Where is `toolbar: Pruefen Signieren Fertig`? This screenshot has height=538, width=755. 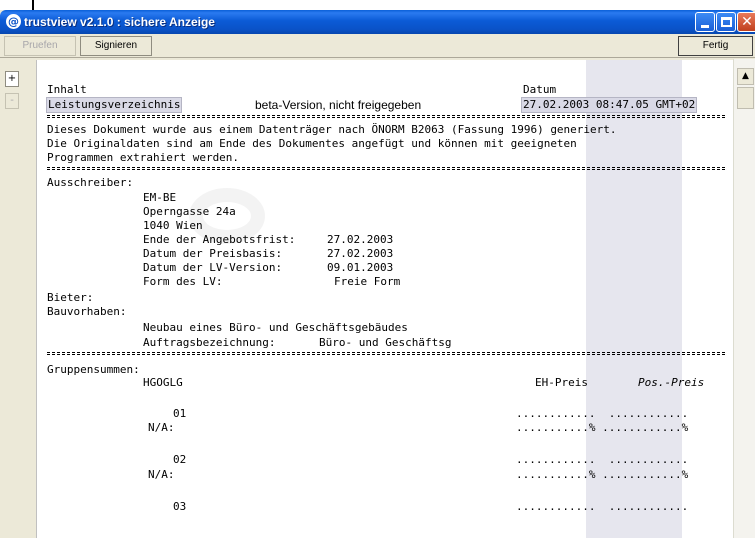
toolbar: Pruefen Signieren Fertig is located at coordinates (377, 46).